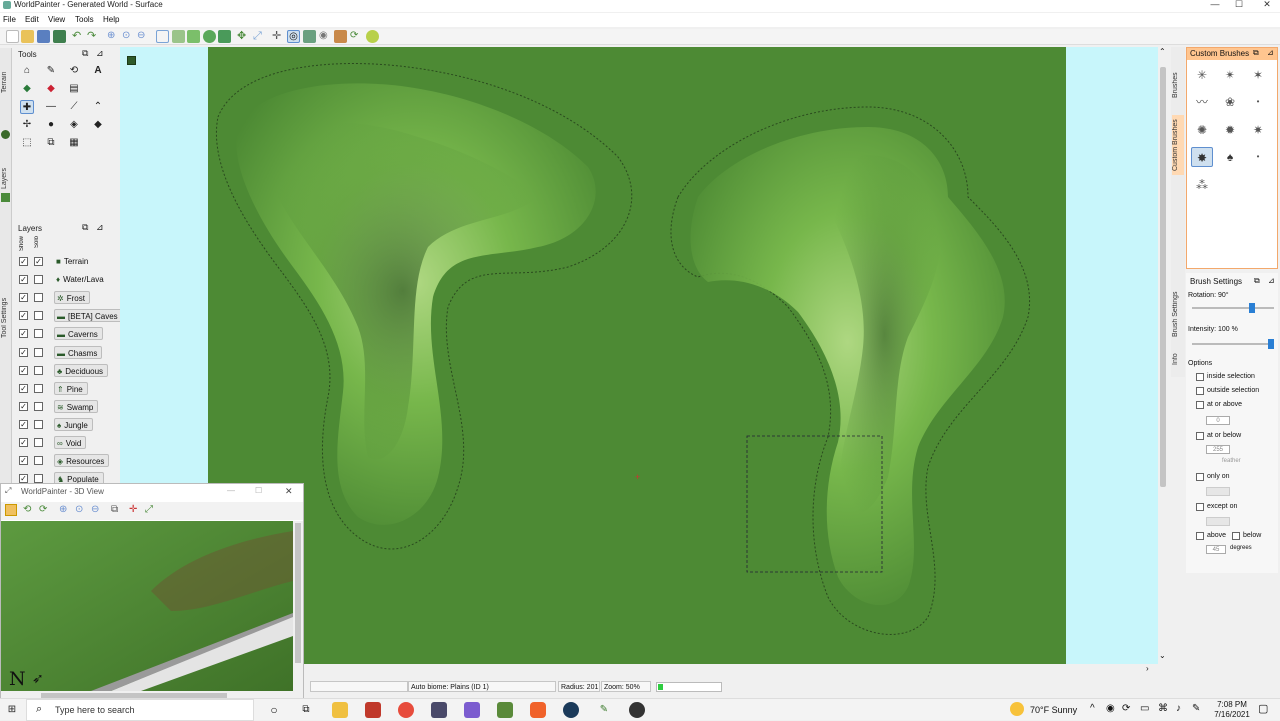  Describe the element at coordinates (51, 107) in the screenshot. I see `flatten-tool-icon: —` at that location.